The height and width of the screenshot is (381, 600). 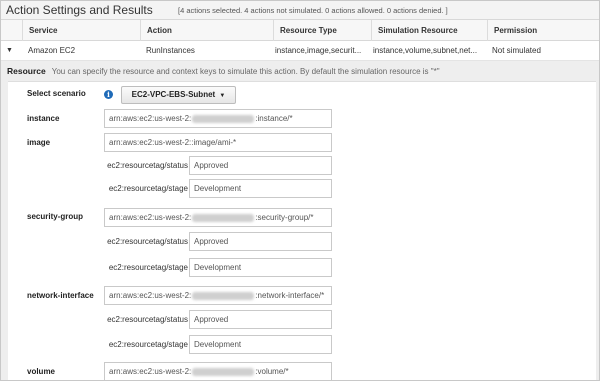 I want to click on column-permission: Permission, so click(x=543, y=30).